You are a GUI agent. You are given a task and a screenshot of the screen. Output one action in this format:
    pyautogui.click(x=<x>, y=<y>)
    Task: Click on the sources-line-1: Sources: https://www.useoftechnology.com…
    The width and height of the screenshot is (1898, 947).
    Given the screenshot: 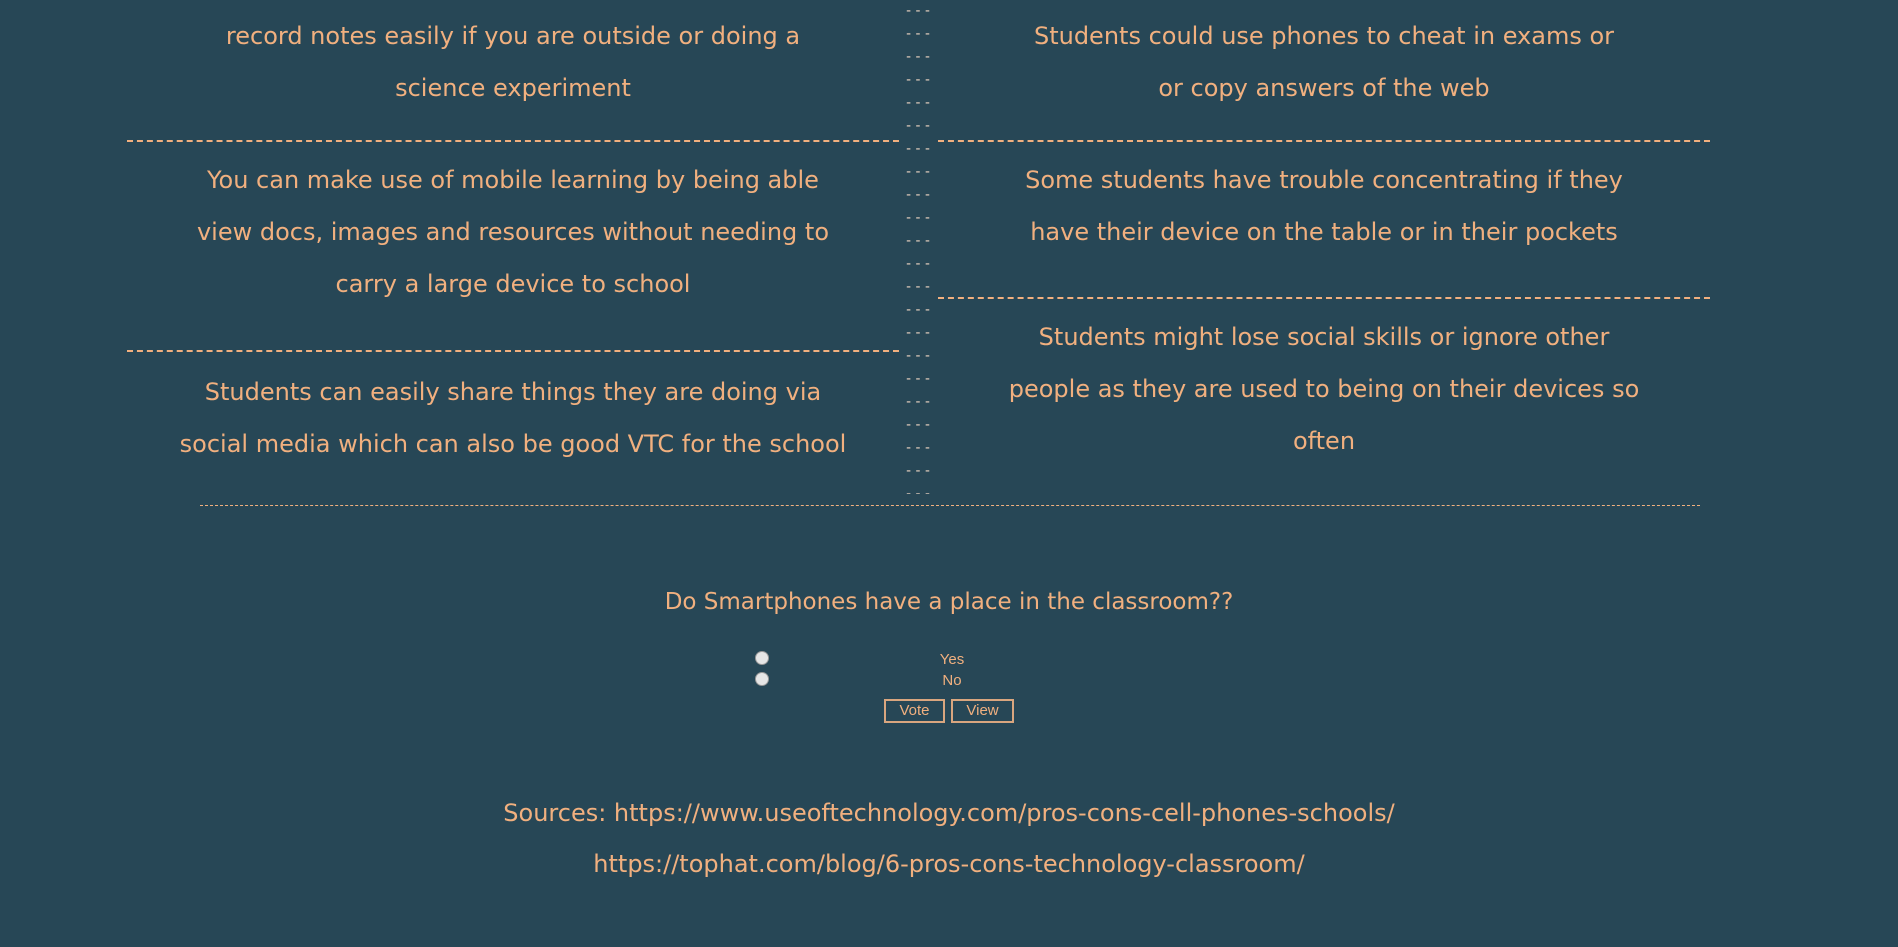 What is the action you would take?
    pyautogui.click(x=949, y=813)
    